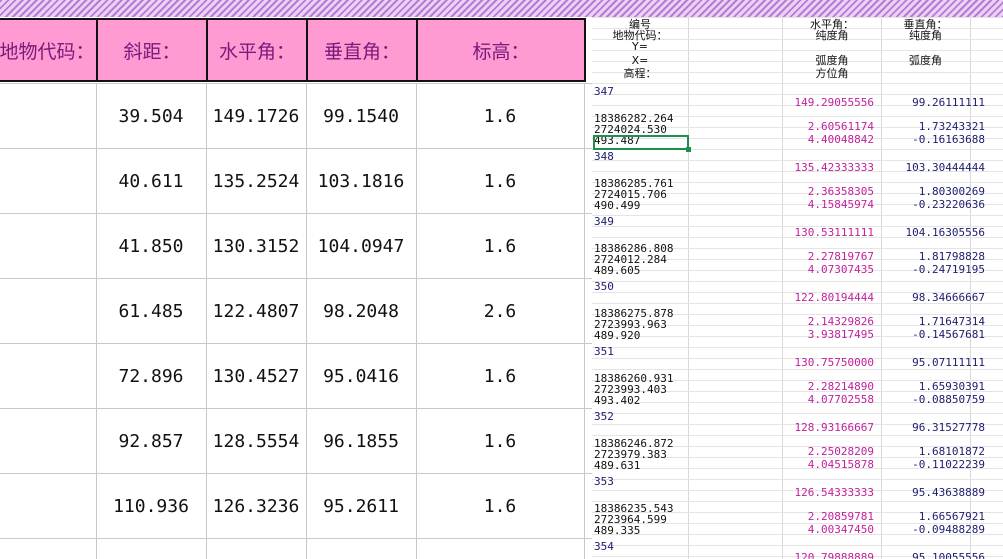 The width and height of the screenshot is (1003, 559). I want to click on record-id: 349, so click(604, 221).